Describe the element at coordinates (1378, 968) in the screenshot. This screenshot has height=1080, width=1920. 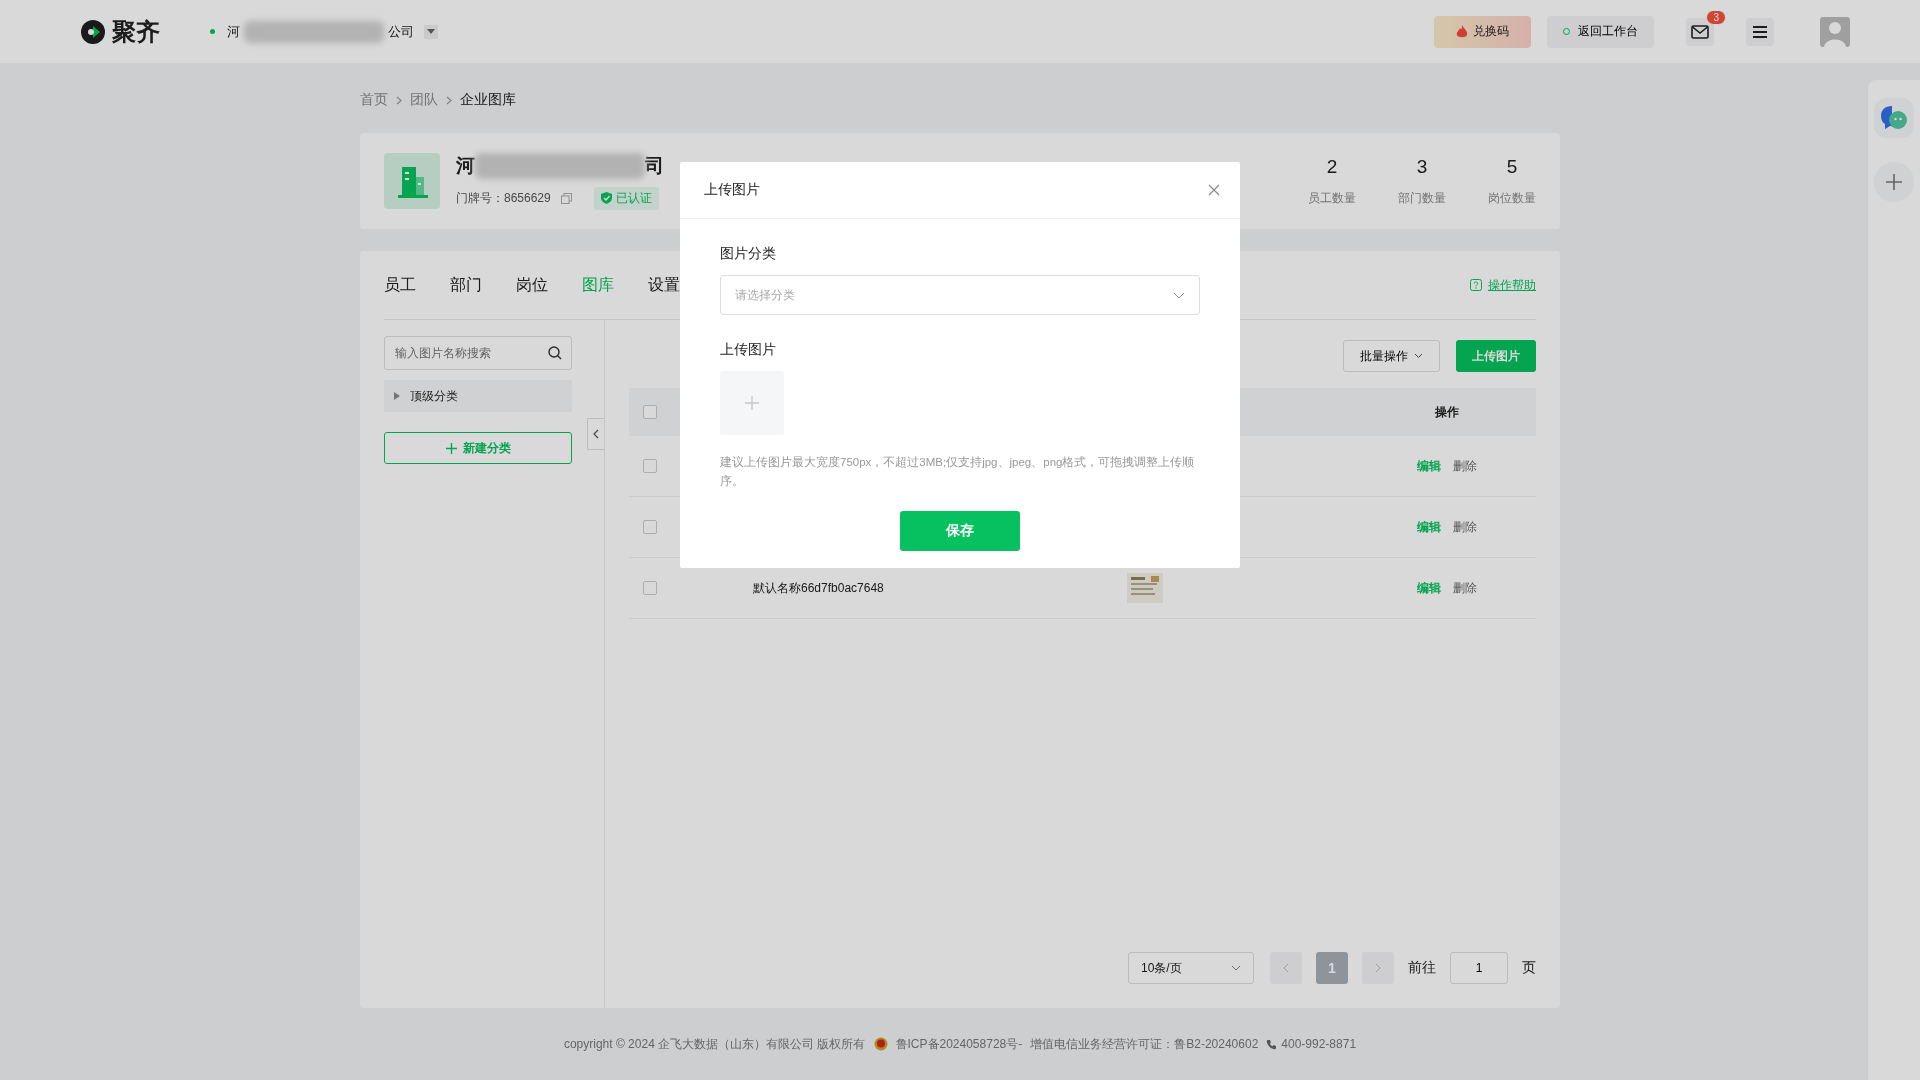
I see `chevron-right-icon` at that location.